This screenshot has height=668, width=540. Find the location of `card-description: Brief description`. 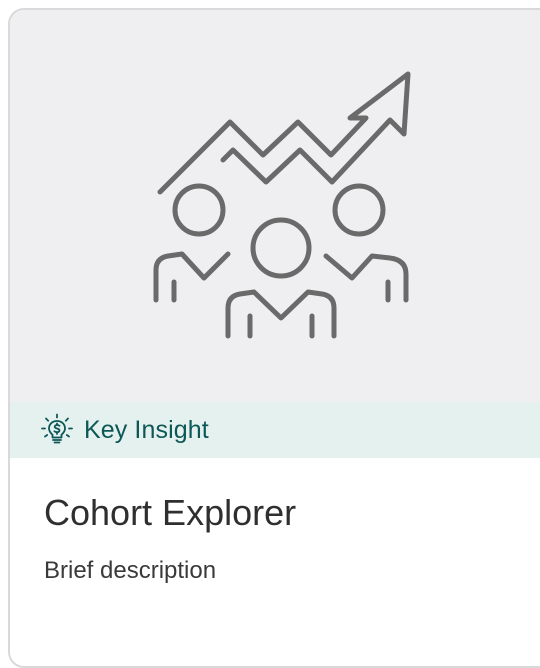

card-description: Brief description is located at coordinates (130, 570).